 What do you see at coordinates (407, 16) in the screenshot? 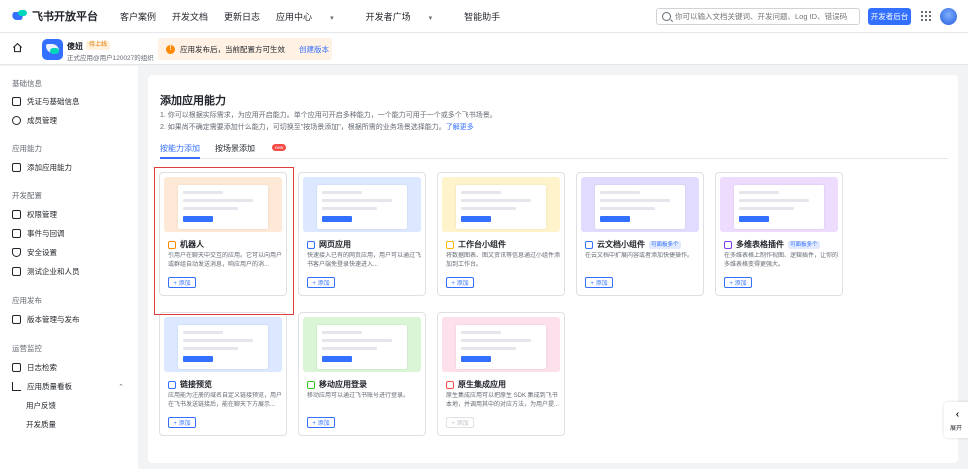
I see `nav-link-dev-square: 开发者广场 ▾` at bounding box center [407, 16].